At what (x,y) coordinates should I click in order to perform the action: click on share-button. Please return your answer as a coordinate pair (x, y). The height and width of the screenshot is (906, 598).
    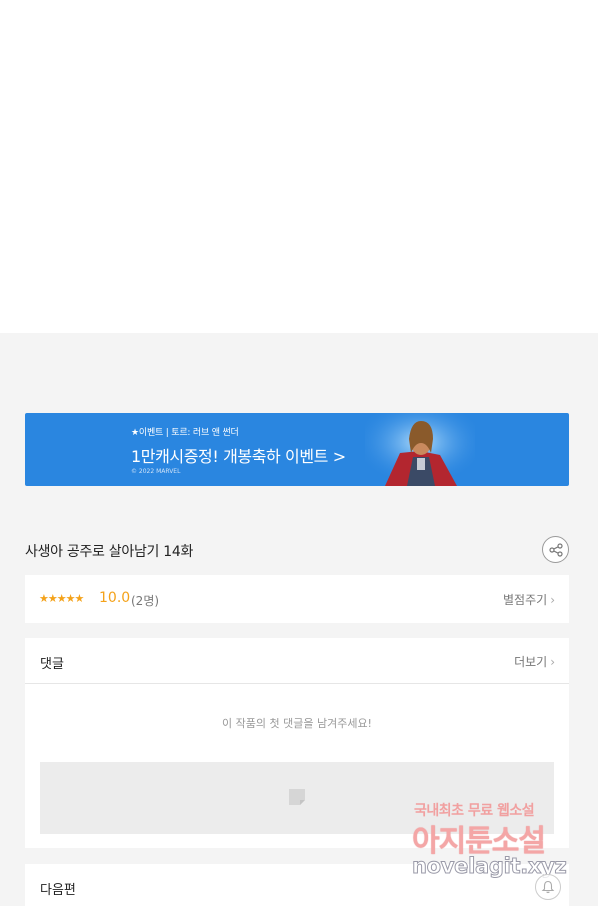
    Looking at the image, I should click on (555, 549).